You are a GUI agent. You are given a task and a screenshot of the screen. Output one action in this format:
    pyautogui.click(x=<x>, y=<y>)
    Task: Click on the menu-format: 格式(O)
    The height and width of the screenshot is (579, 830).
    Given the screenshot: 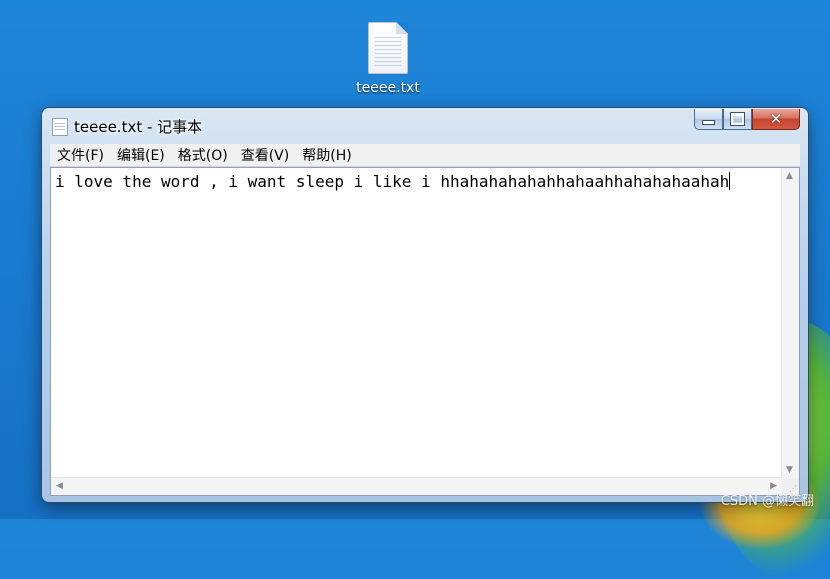 What is the action you would take?
    pyautogui.click(x=203, y=155)
    